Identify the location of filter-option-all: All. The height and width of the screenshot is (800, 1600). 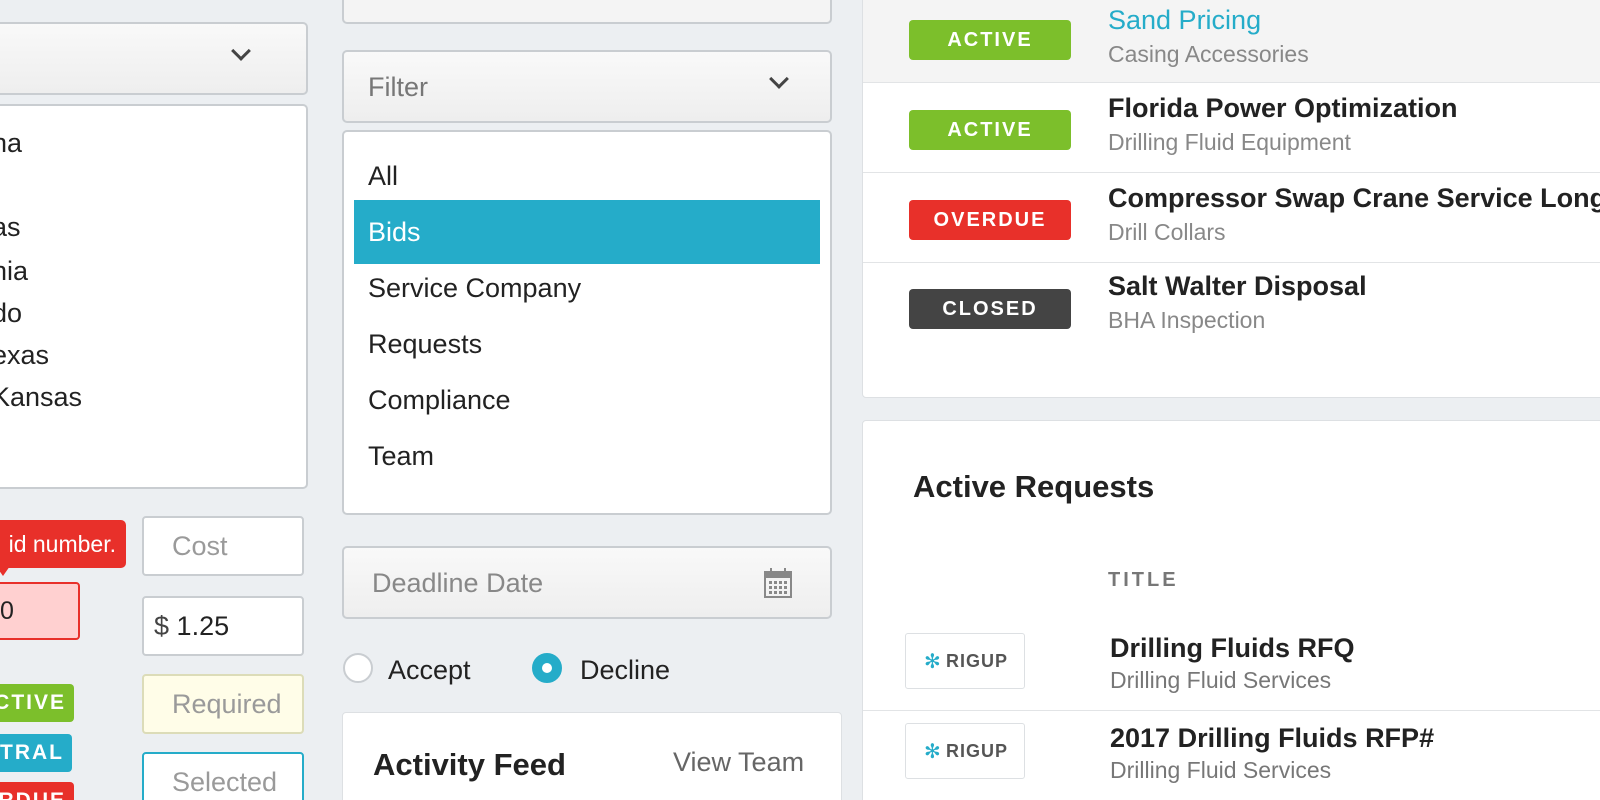
(587, 176).